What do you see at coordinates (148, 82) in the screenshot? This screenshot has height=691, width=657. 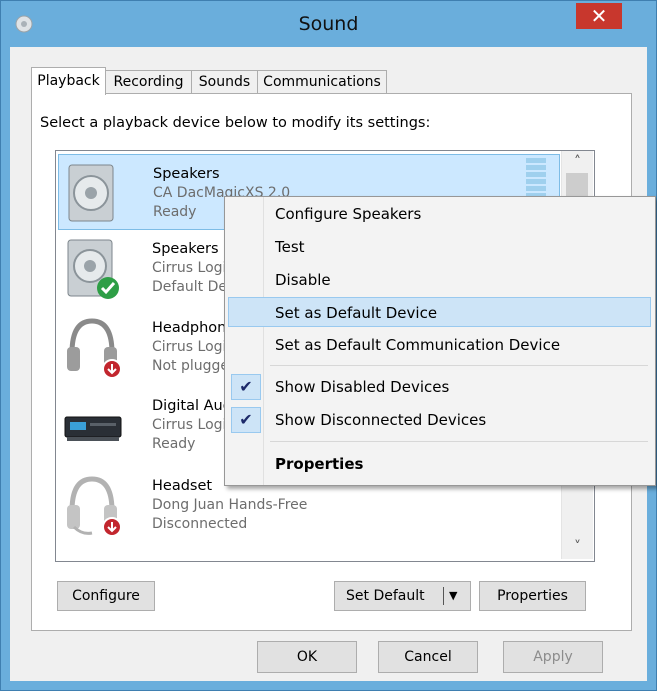 I see `tab-recording: Recording` at bounding box center [148, 82].